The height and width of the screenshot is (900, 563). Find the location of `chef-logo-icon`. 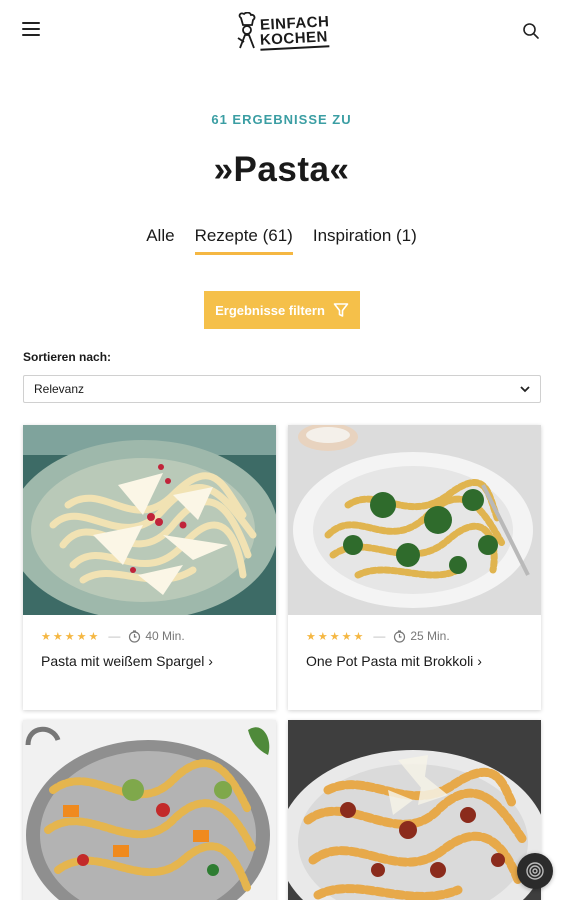

chef-logo-icon is located at coordinates (246, 30).